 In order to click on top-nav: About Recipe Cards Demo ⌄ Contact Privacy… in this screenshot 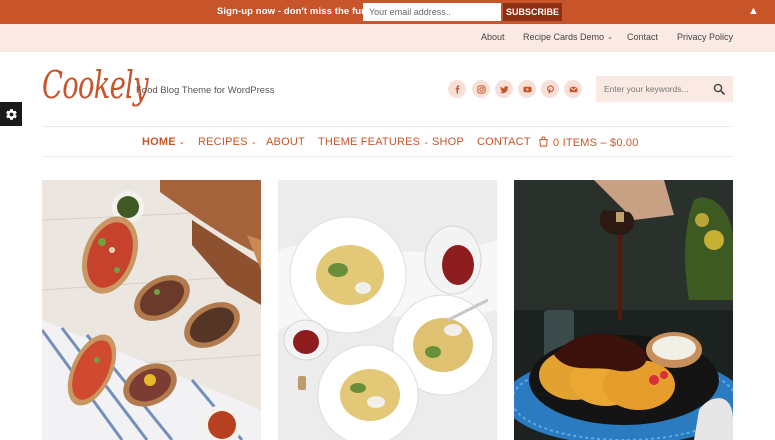, I will do `click(387, 38)`.